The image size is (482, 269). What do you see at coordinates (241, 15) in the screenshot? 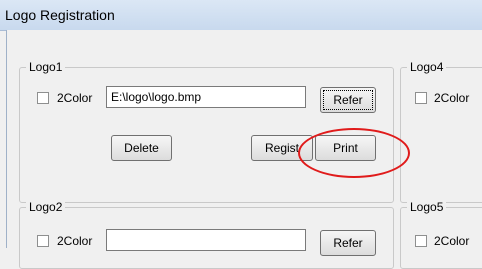
I see `title-bar: Logo Registration` at bounding box center [241, 15].